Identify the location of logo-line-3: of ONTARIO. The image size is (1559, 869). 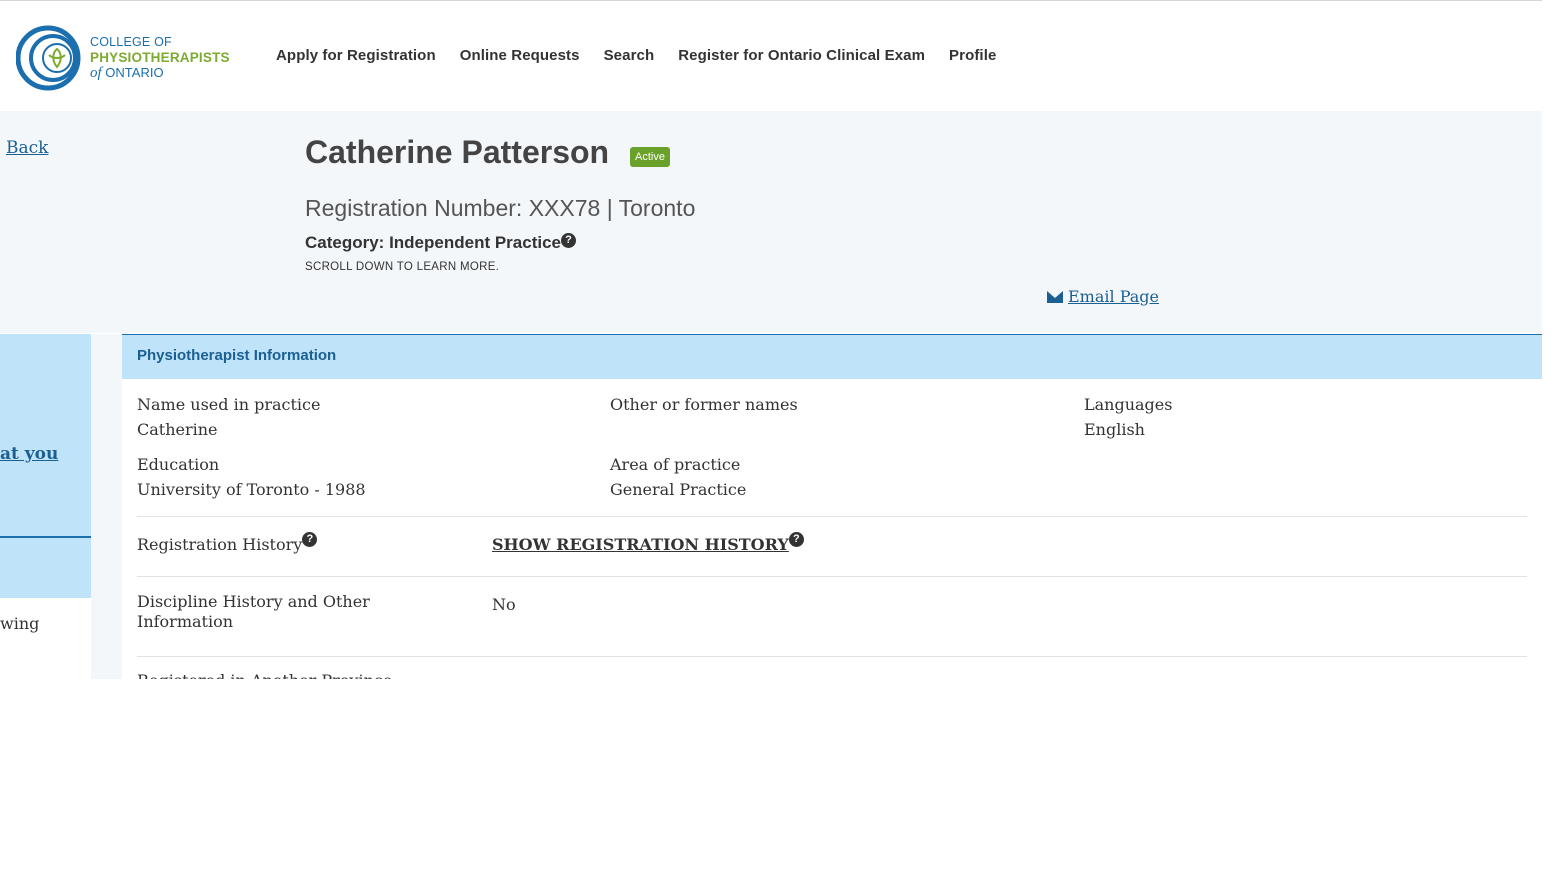
(160, 73).